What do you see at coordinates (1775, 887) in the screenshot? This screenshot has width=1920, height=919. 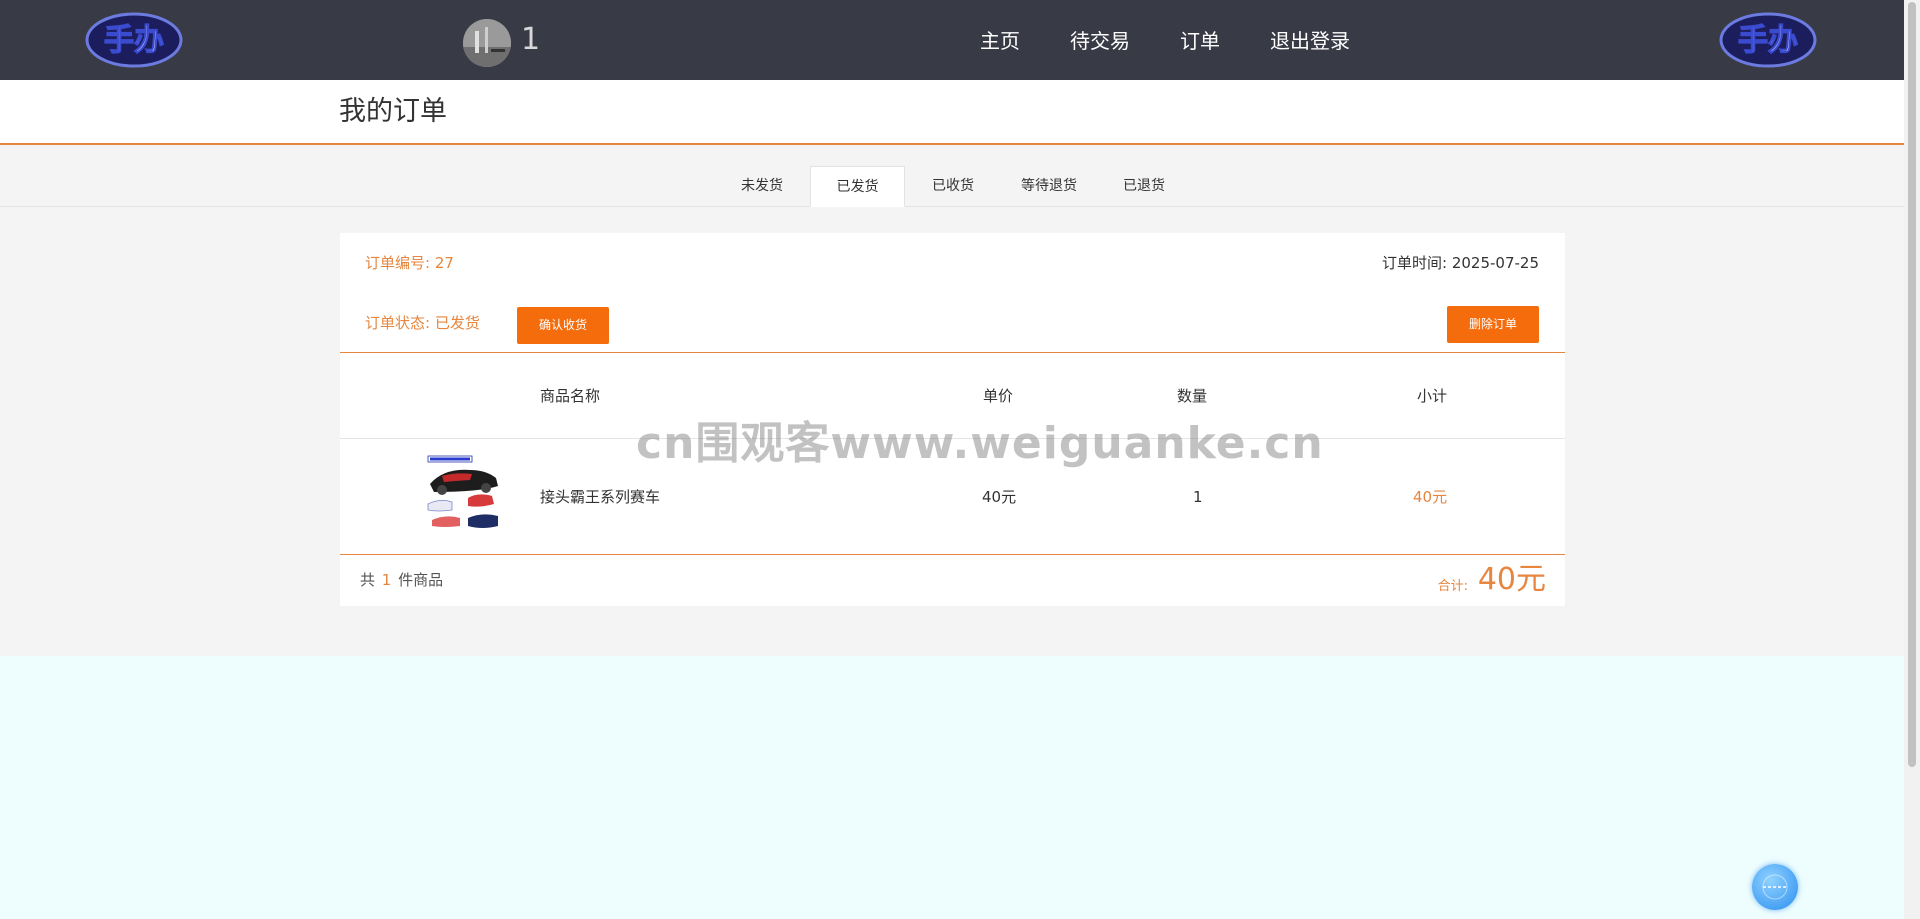 I see `floating-assistant-button` at bounding box center [1775, 887].